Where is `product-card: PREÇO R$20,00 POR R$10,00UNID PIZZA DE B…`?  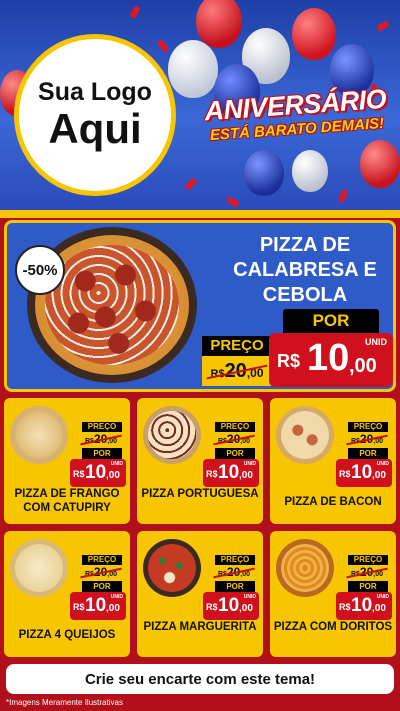 product-card: PREÇO R$20,00 POR R$10,00UNID PIZZA DE B… is located at coordinates (333, 461).